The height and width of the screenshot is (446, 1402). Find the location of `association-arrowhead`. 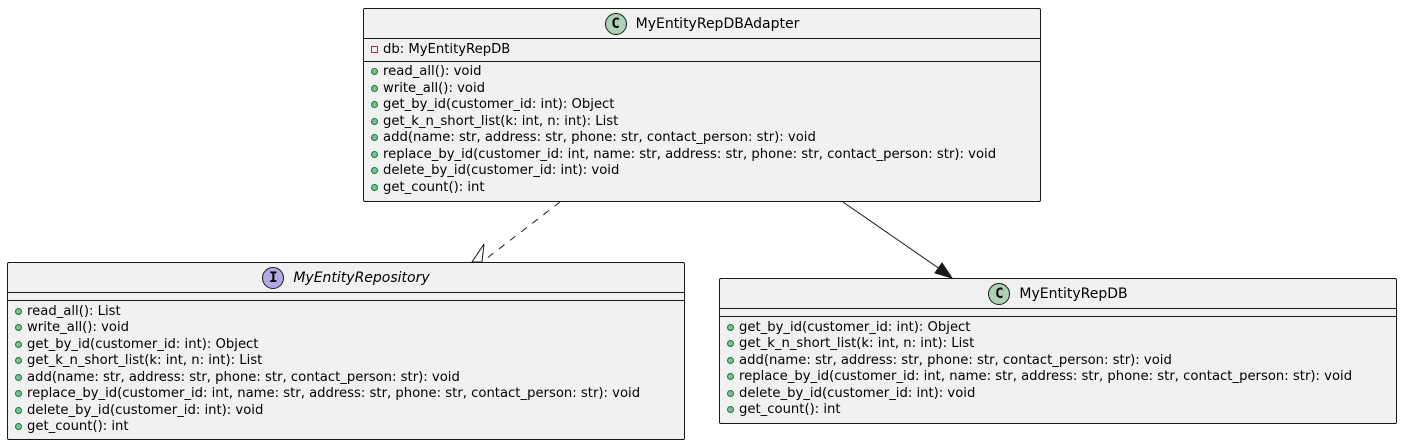

association-arrowhead is located at coordinates (944, 270).